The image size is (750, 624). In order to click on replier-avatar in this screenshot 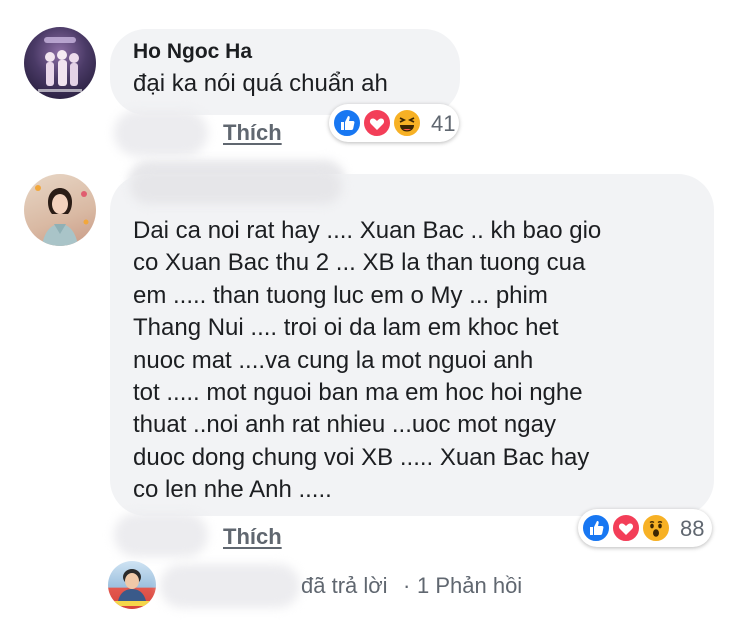, I will do `click(132, 585)`.